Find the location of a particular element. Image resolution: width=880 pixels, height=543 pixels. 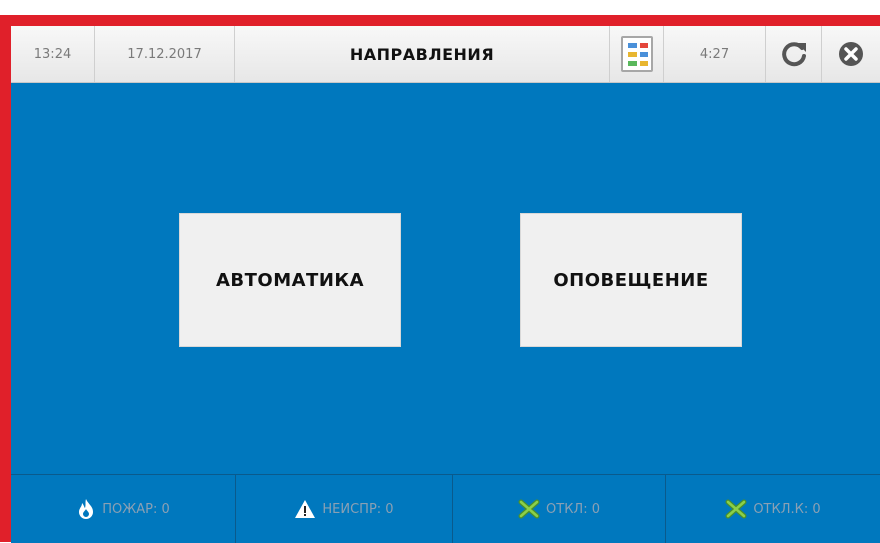

date-display: 17.12.2017 is located at coordinates (165, 54).